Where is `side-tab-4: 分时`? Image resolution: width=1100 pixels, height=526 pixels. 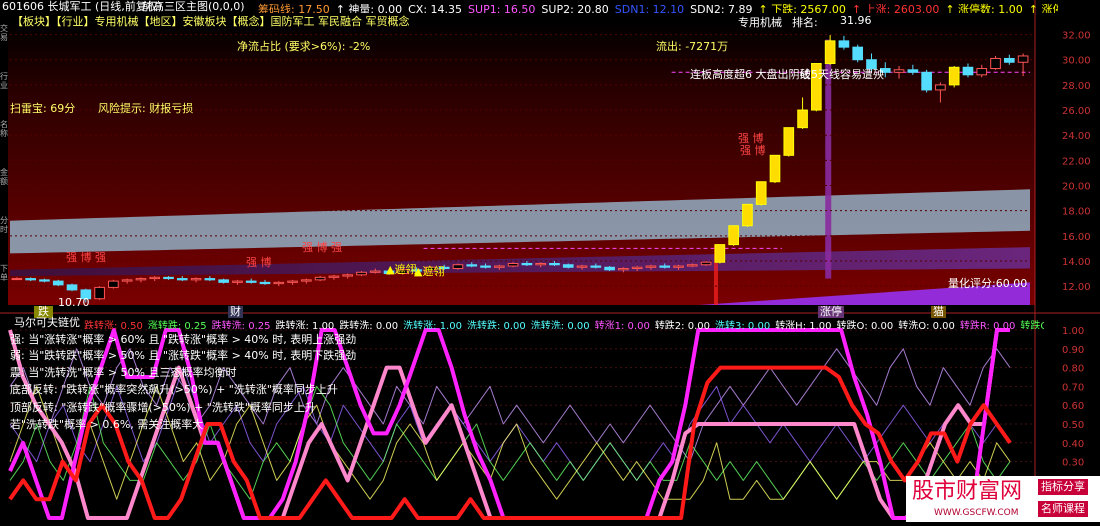 side-tab-4: 分时 is located at coordinates (4, 225).